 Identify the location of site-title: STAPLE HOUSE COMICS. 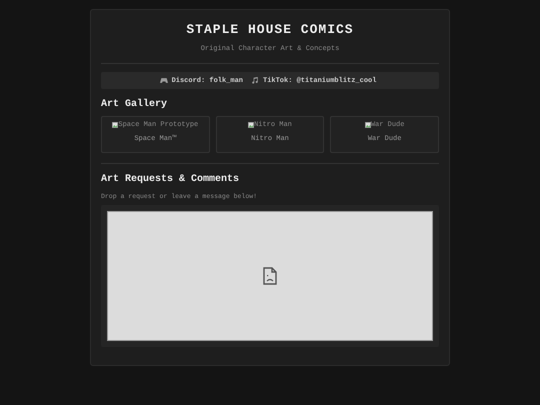
(270, 29).